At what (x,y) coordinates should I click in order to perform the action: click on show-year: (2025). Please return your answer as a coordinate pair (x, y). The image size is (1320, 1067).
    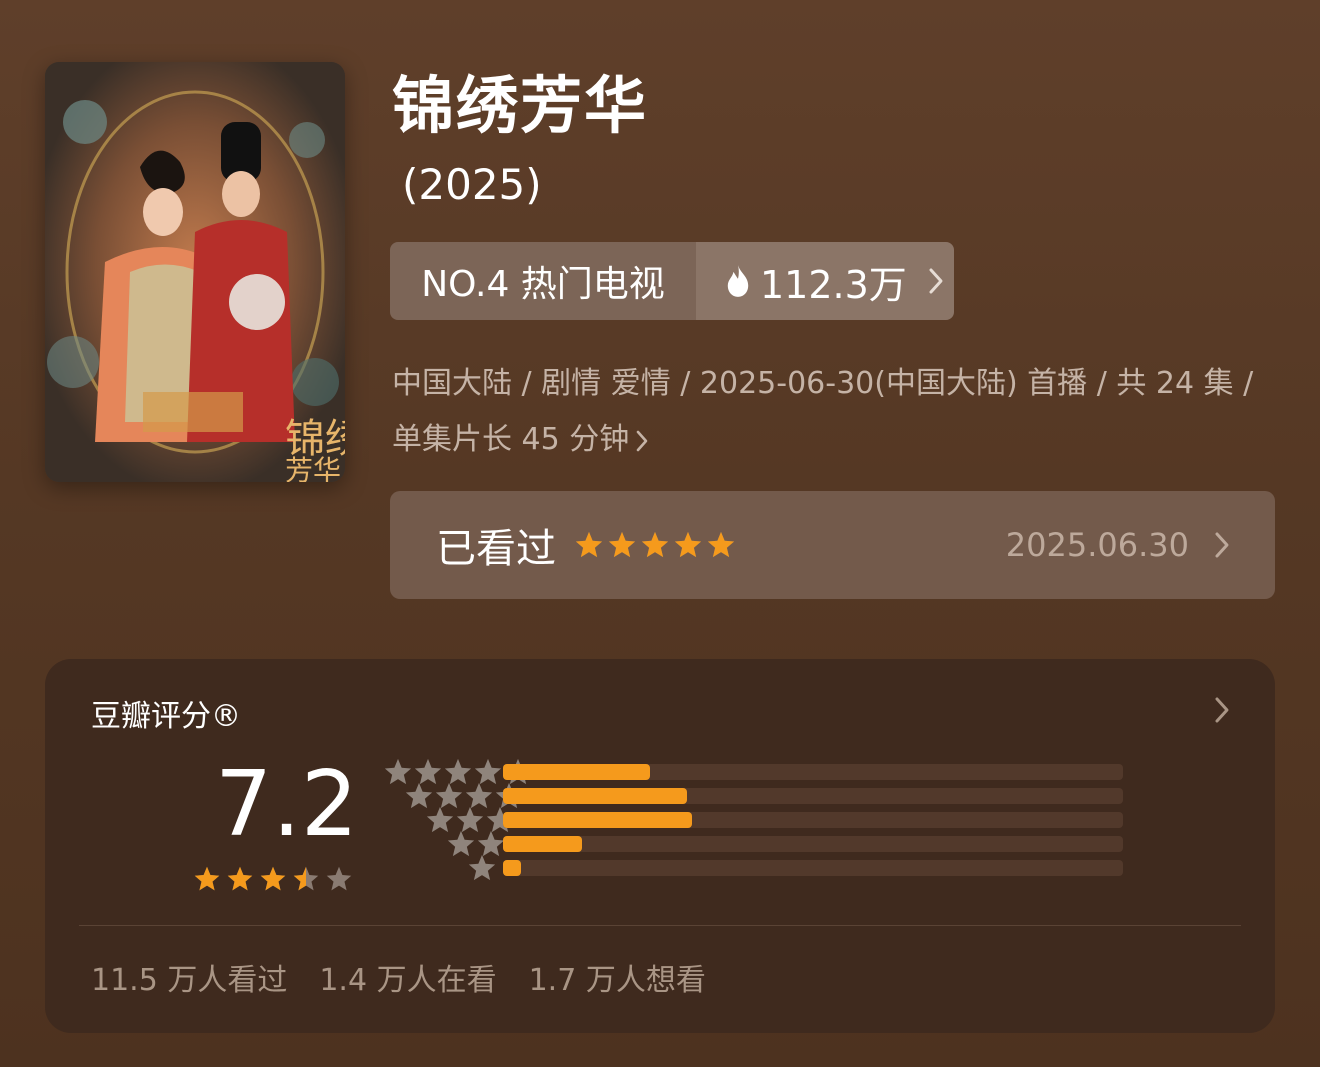
    Looking at the image, I should click on (472, 184).